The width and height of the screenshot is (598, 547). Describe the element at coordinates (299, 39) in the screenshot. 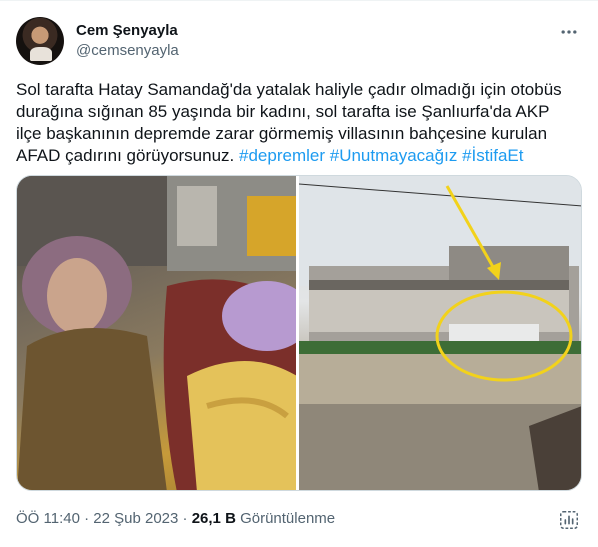

I see `tweet-header: Cem Şenyayla @cemsenyayla` at that location.